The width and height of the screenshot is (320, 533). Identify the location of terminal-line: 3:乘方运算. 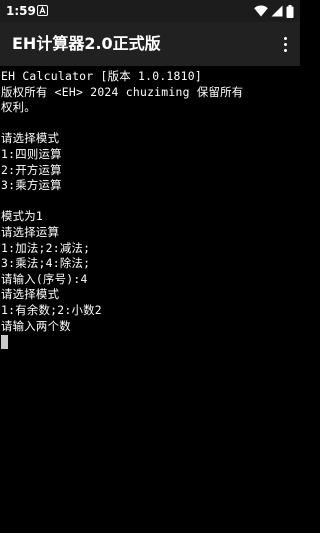
(31, 185).